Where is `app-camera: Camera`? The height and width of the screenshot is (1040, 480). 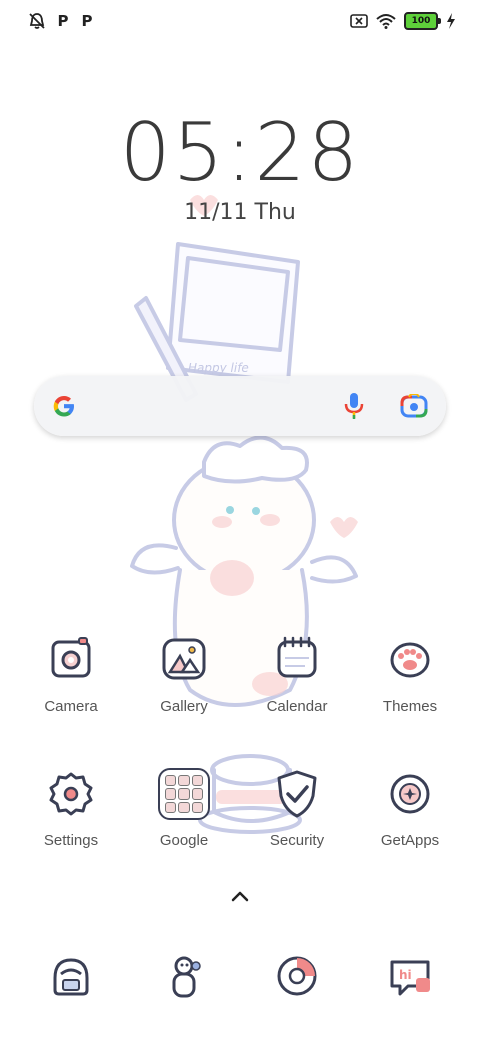
app-camera: Camera is located at coordinates (71, 673).